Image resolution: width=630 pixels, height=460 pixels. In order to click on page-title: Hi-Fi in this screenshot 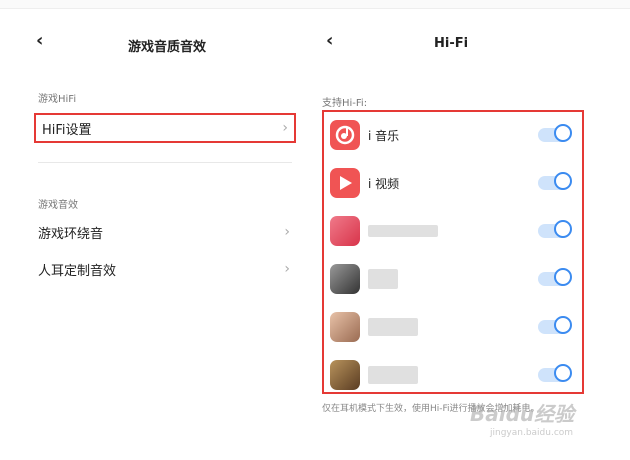, I will do `click(451, 43)`.